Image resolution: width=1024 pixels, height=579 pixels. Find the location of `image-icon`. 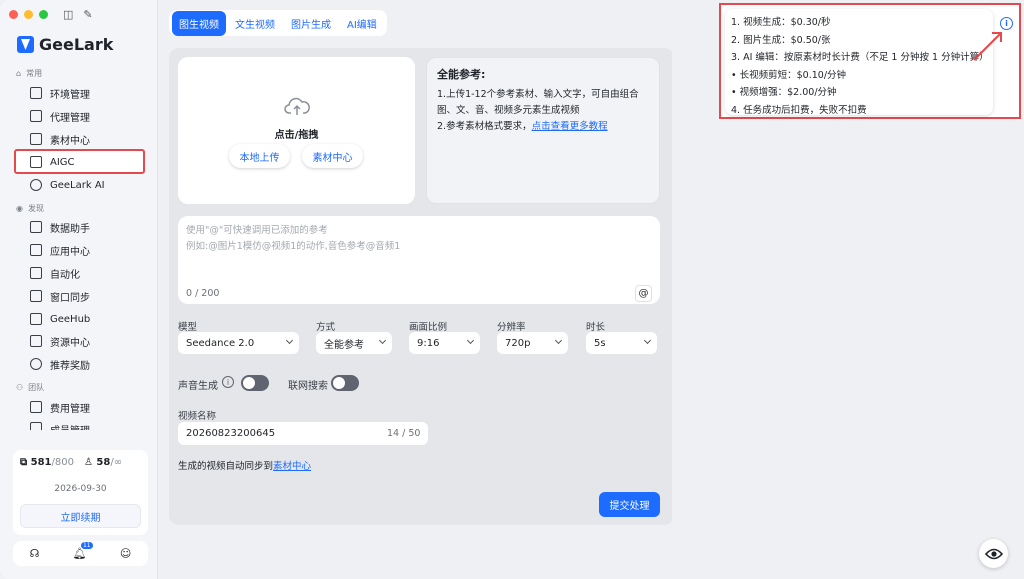

image-icon is located at coordinates (36, 139).